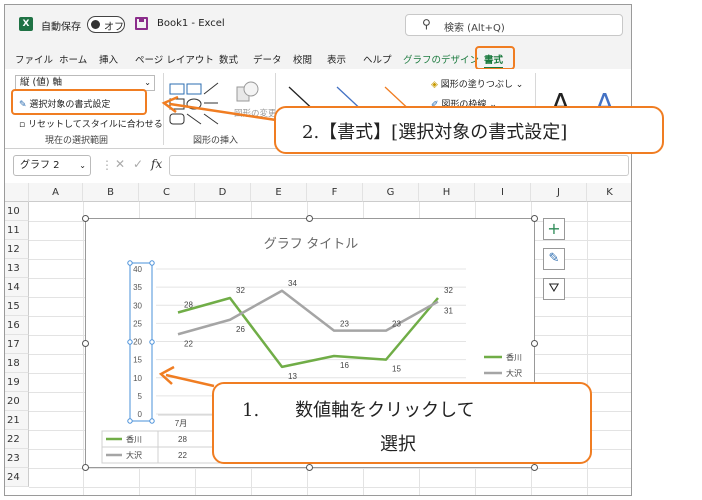 This screenshot has height=500, width=702. I want to click on col-header-b: B, so click(111, 192).